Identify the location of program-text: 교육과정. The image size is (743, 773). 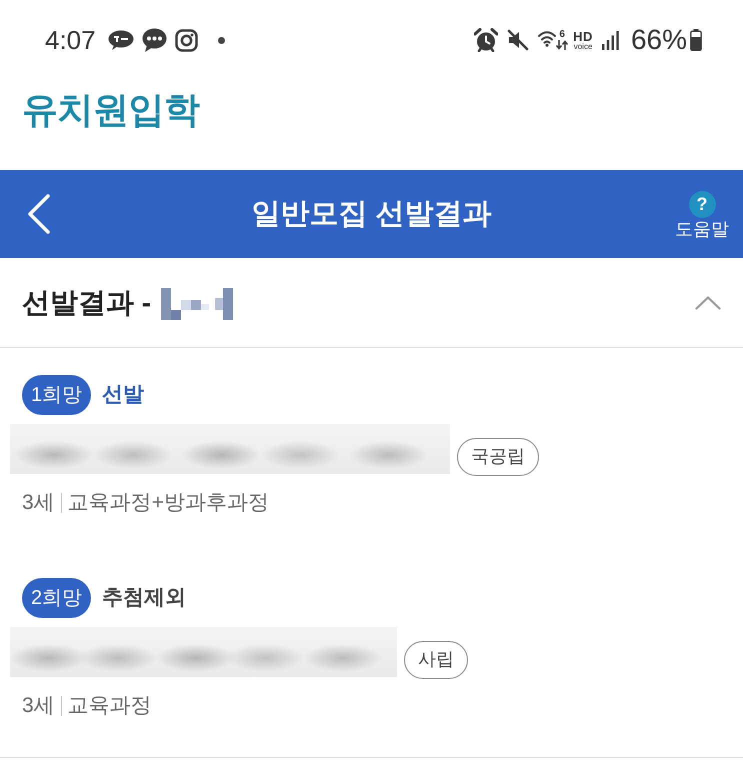
(110, 706).